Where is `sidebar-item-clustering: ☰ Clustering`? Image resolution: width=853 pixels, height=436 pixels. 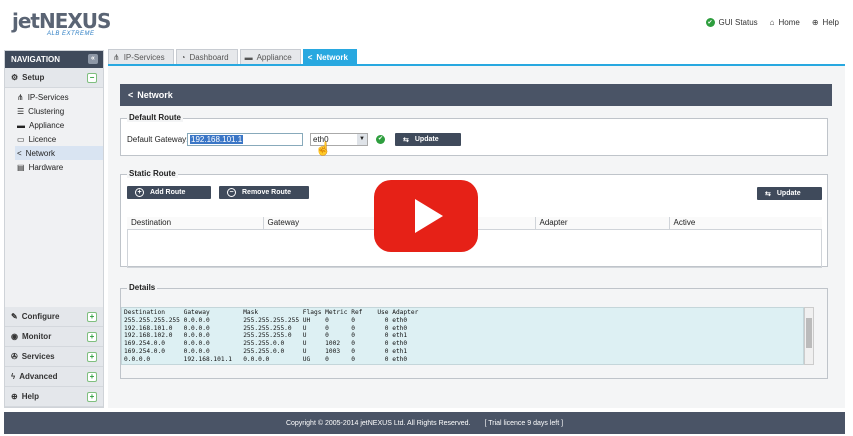
sidebar-item-clustering: ☰ Clustering is located at coordinates (59, 111).